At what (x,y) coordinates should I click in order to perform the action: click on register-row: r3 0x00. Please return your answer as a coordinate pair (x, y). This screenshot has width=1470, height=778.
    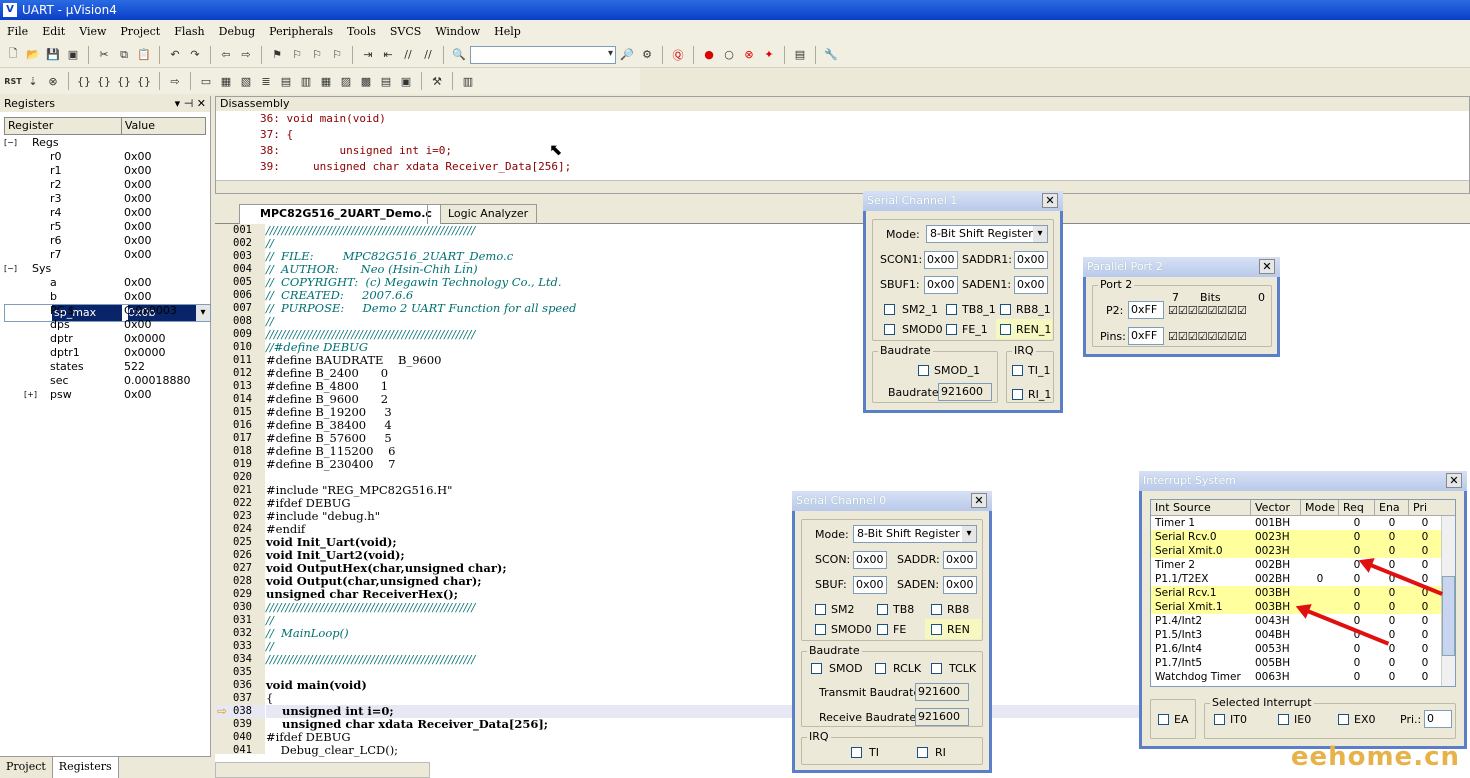
    Looking at the image, I should click on (105, 199).